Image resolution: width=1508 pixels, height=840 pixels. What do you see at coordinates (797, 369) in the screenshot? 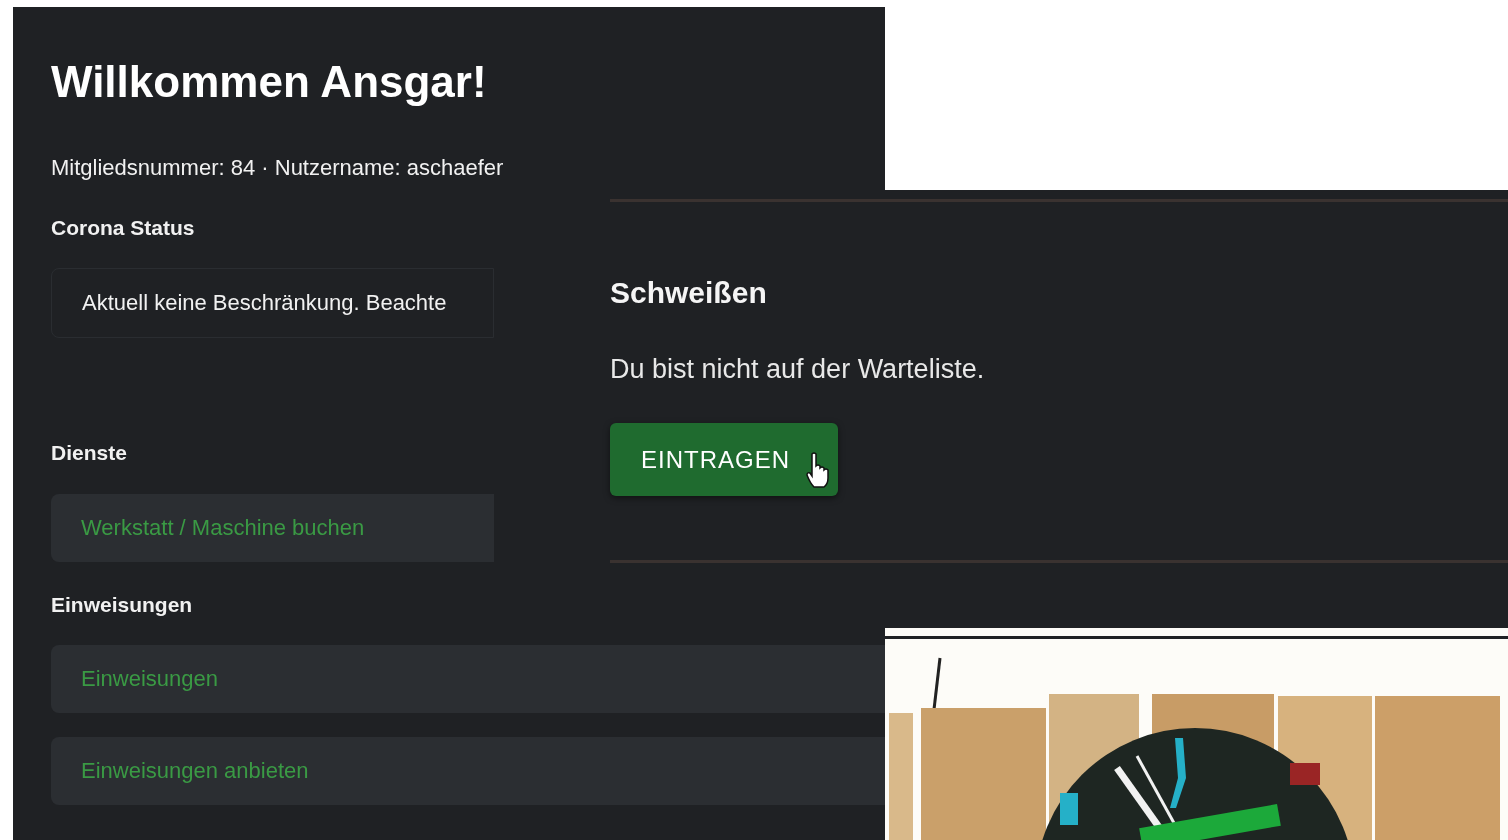
I see `waitlist-message: Du bist nicht auf der Warteliste.` at bounding box center [797, 369].